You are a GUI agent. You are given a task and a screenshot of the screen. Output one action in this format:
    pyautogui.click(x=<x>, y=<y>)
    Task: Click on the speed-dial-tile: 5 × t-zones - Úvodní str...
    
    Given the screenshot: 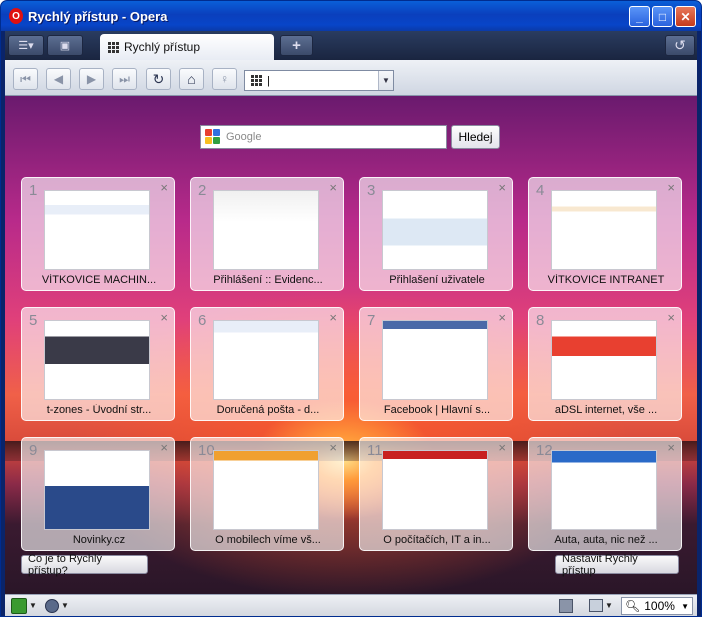 What is the action you would take?
    pyautogui.click(x=98, y=364)
    